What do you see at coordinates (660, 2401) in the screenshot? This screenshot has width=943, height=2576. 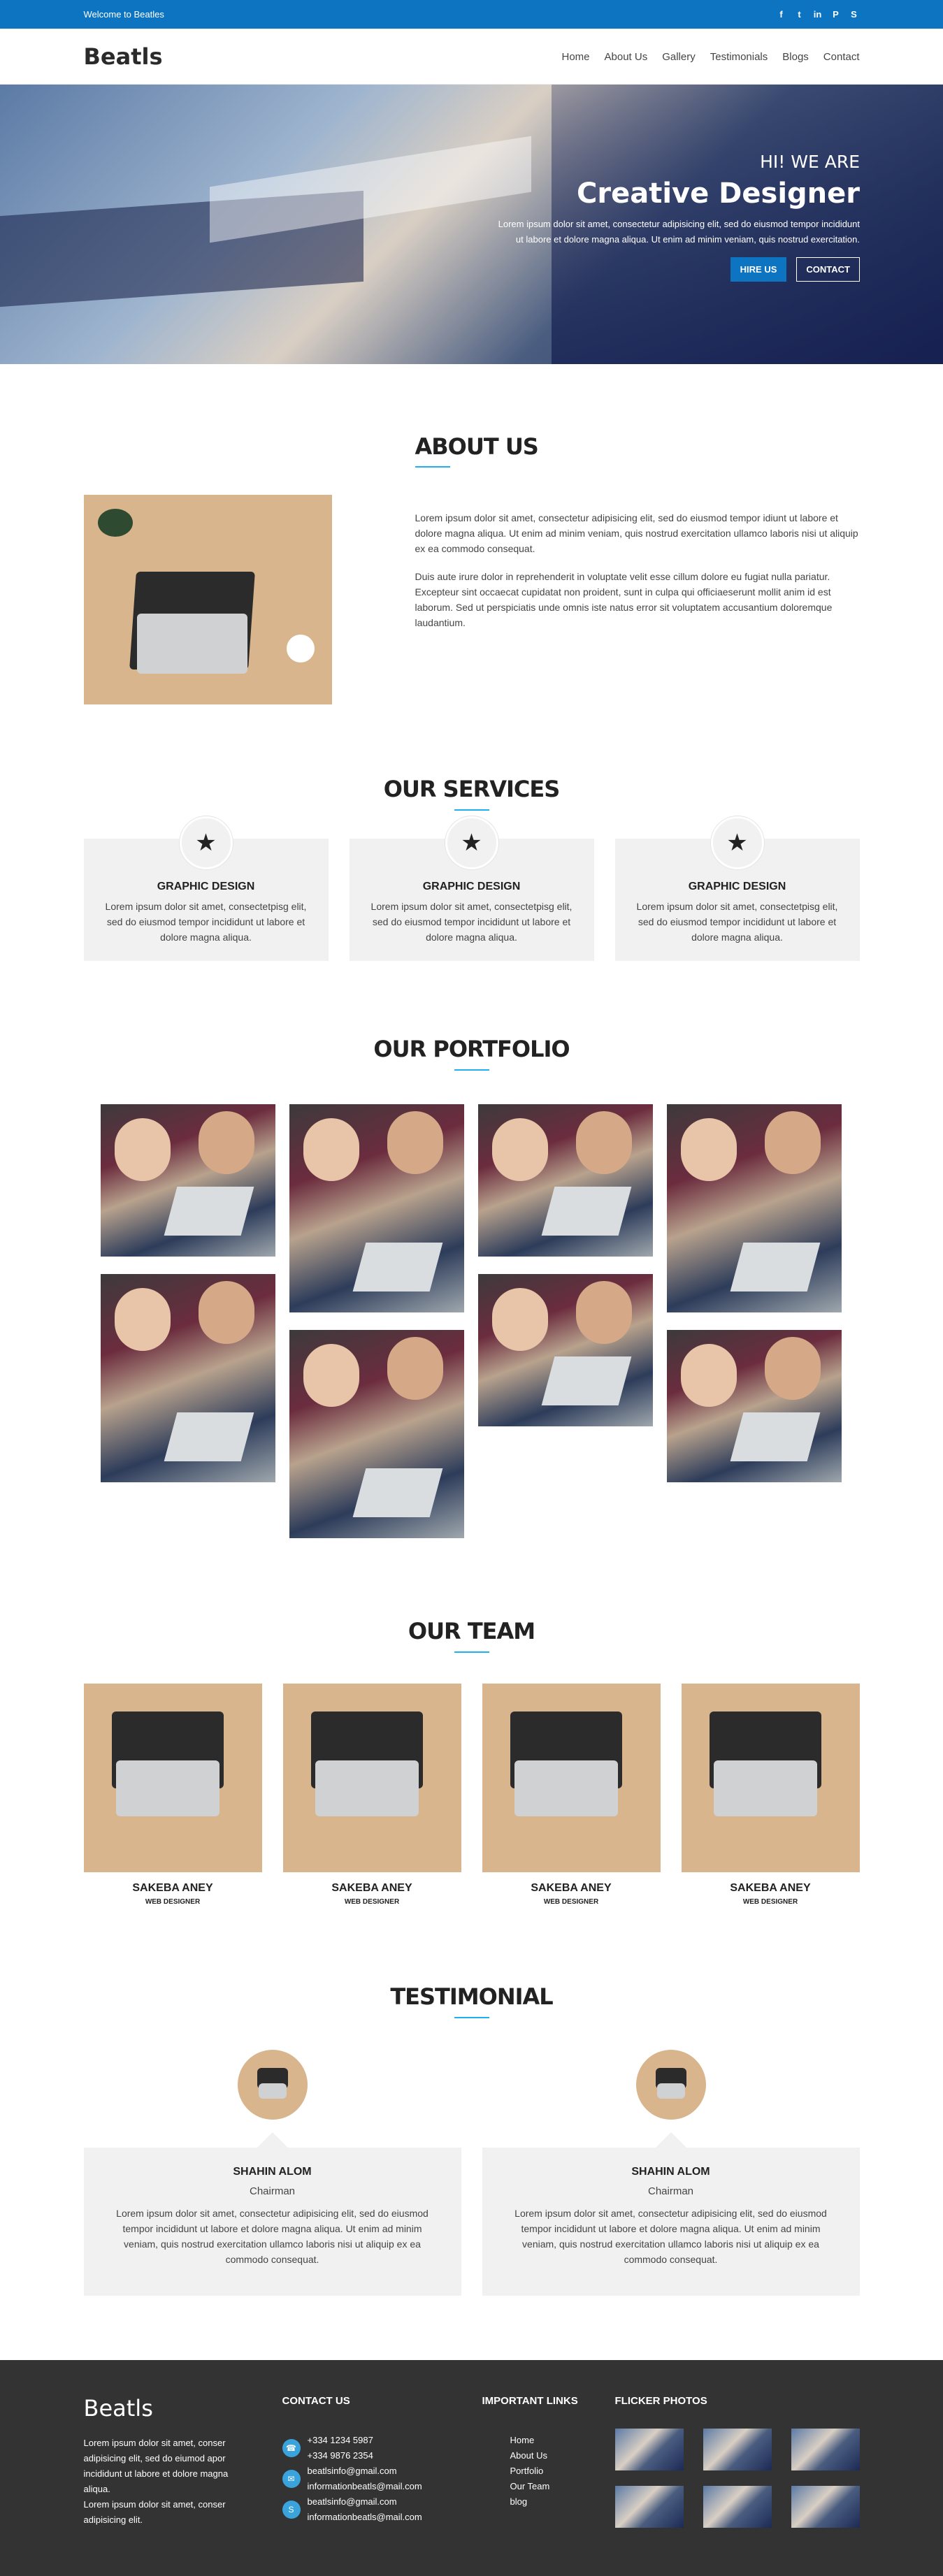 I see `footer-photos-title: FLICKER PHOTOS` at bounding box center [660, 2401].